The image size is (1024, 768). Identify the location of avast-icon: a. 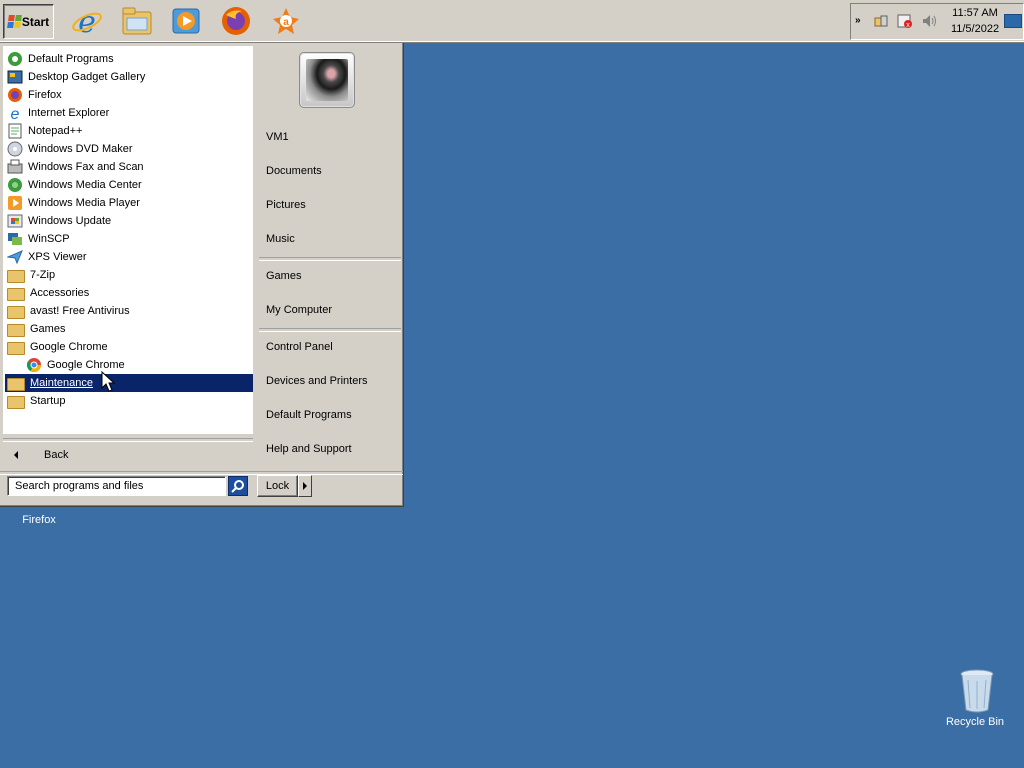
(286, 21).